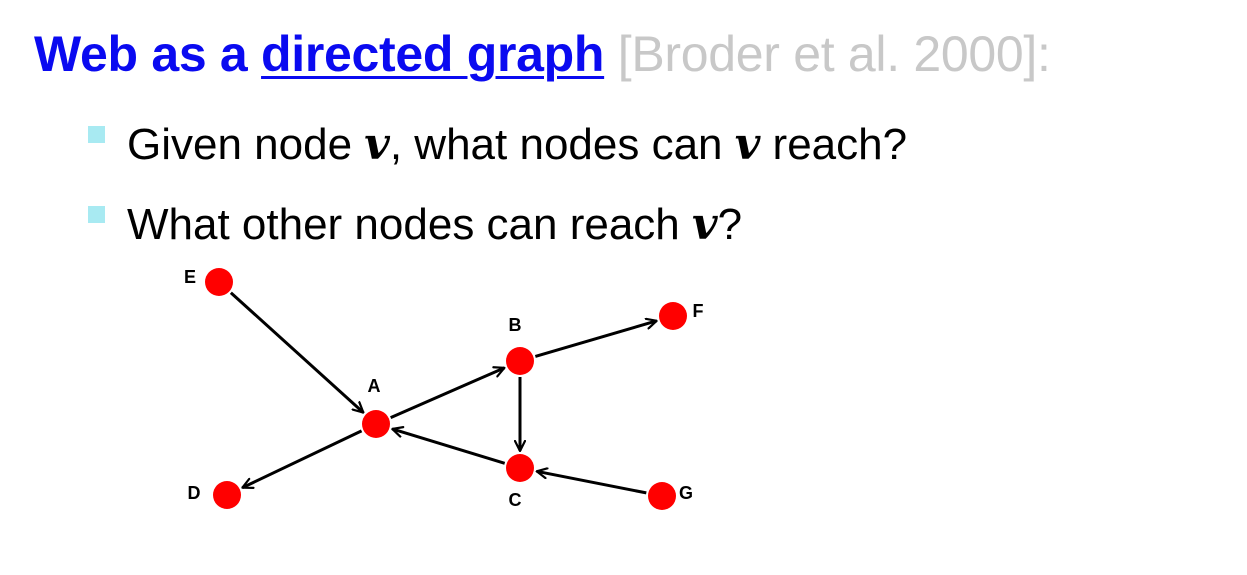 The width and height of the screenshot is (1247, 575). I want to click on node-label-c: C, so click(515, 500).